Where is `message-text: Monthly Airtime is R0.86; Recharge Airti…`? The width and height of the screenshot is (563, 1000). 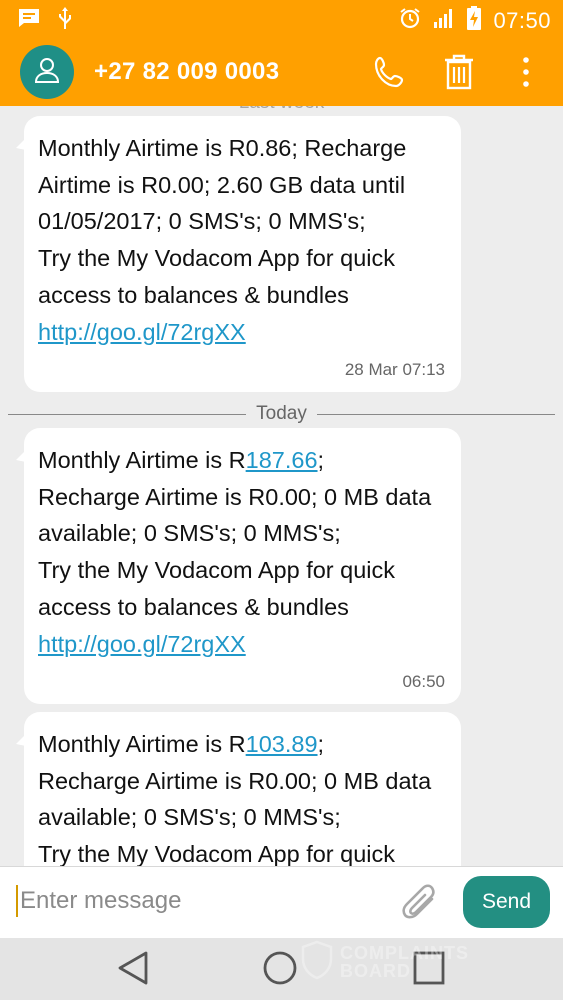
message-text: Monthly Airtime is R0.86; Recharge Airti… is located at coordinates (222, 240).